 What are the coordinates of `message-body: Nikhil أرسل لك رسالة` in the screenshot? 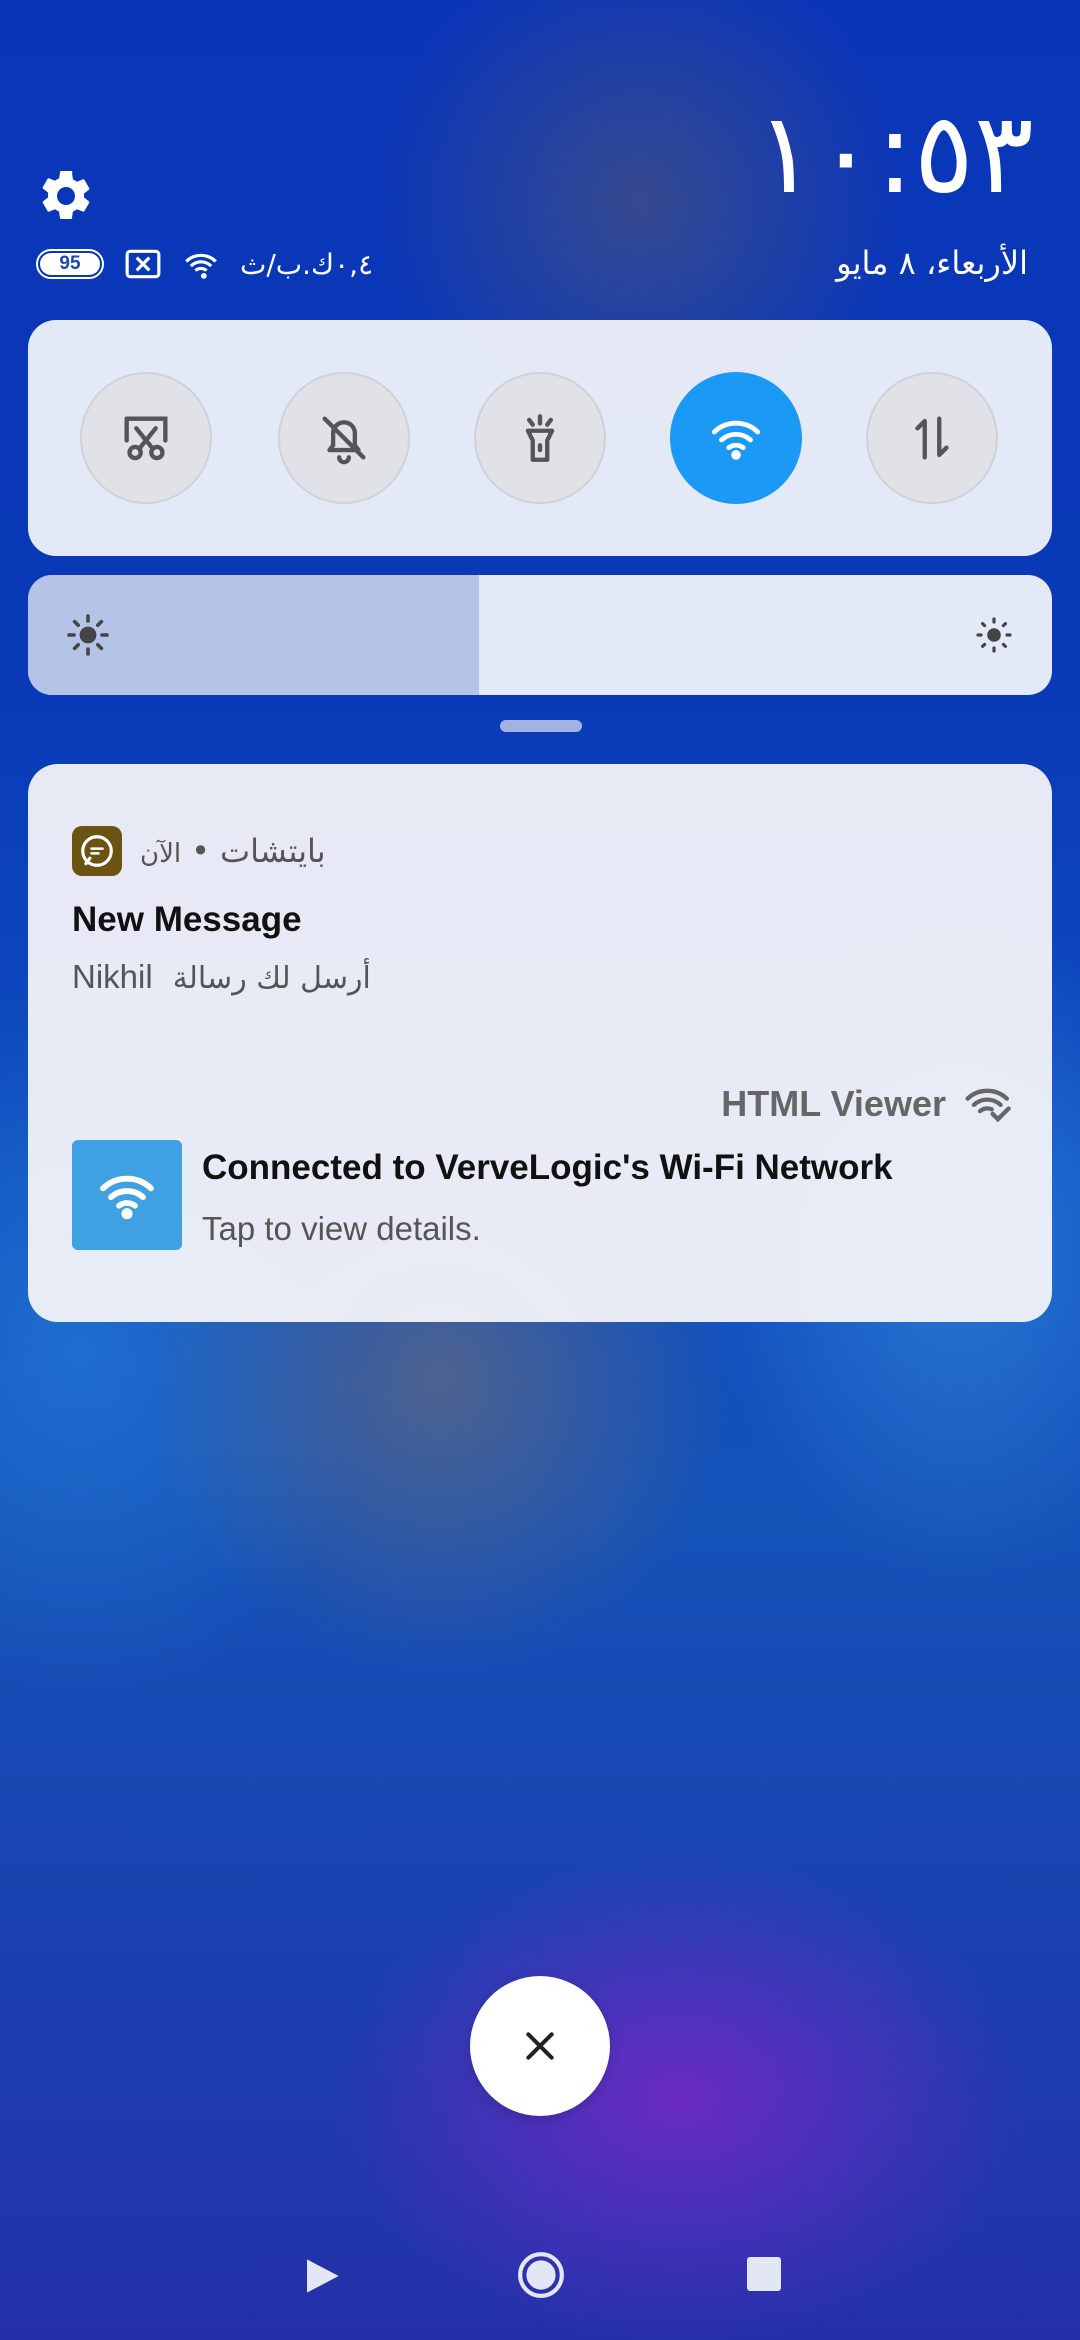 It's located at (221, 977).